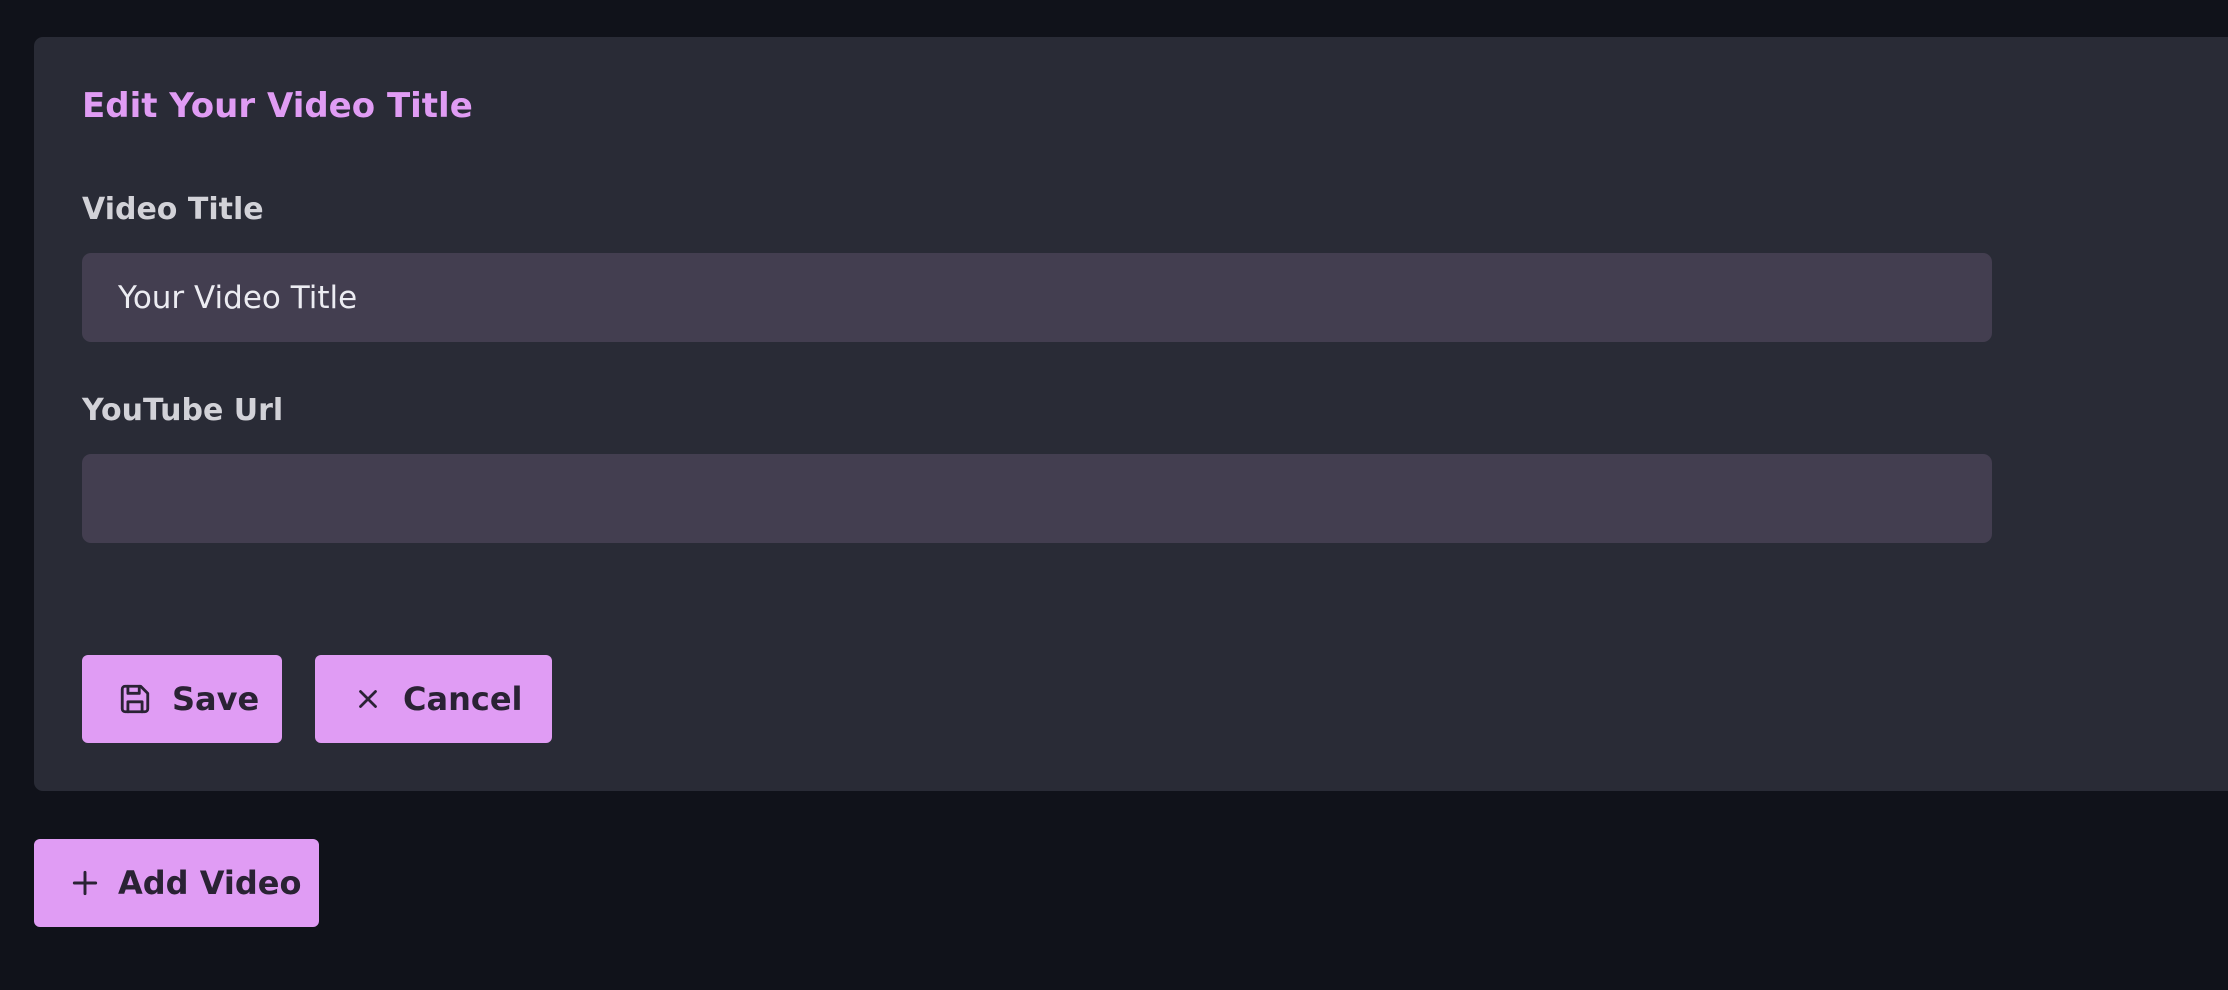  I want to click on add-video-button-label: Add Video, so click(210, 883).